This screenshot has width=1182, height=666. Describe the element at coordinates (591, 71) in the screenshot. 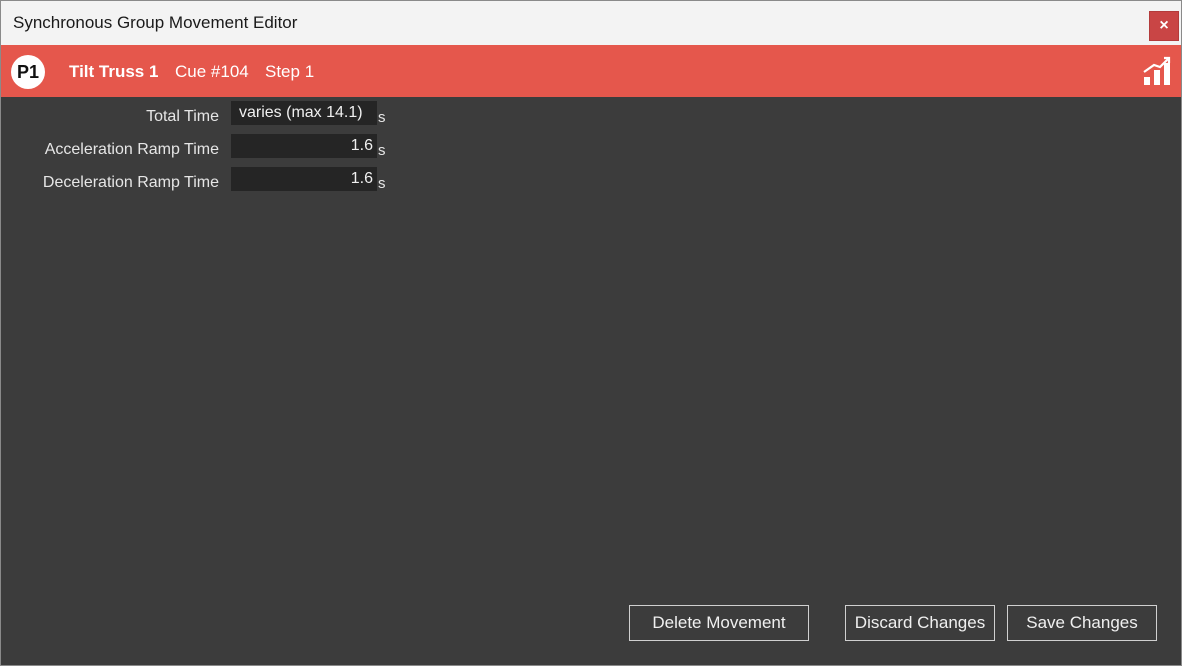

I see `movement-header: P1 Tilt Truss 1 Cue #104 Step 1` at that location.